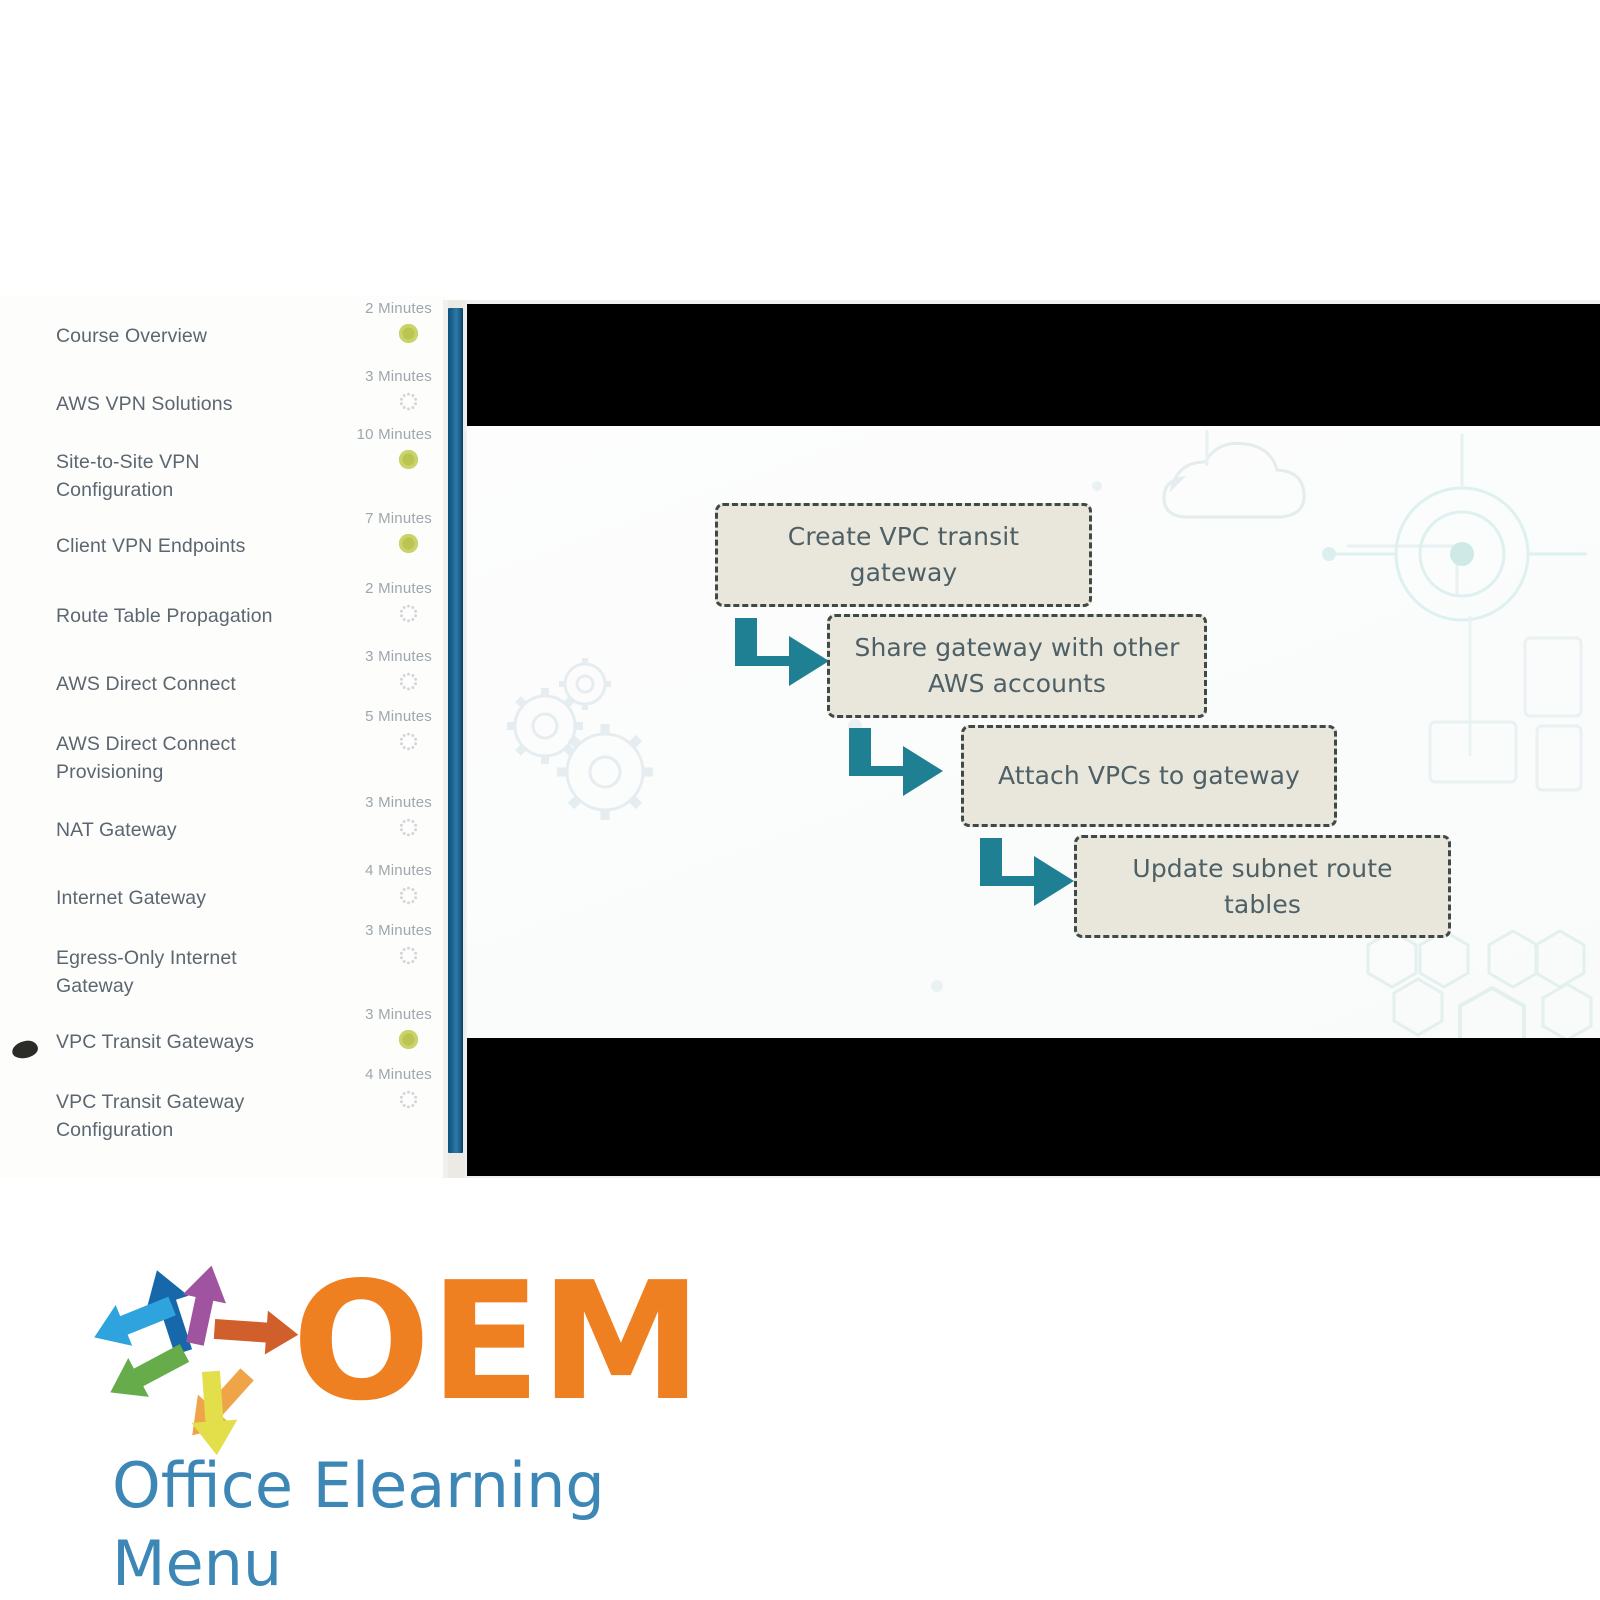  I want to click on flow-step-1-box: Create VPC transit gateway, so click(903, 555).